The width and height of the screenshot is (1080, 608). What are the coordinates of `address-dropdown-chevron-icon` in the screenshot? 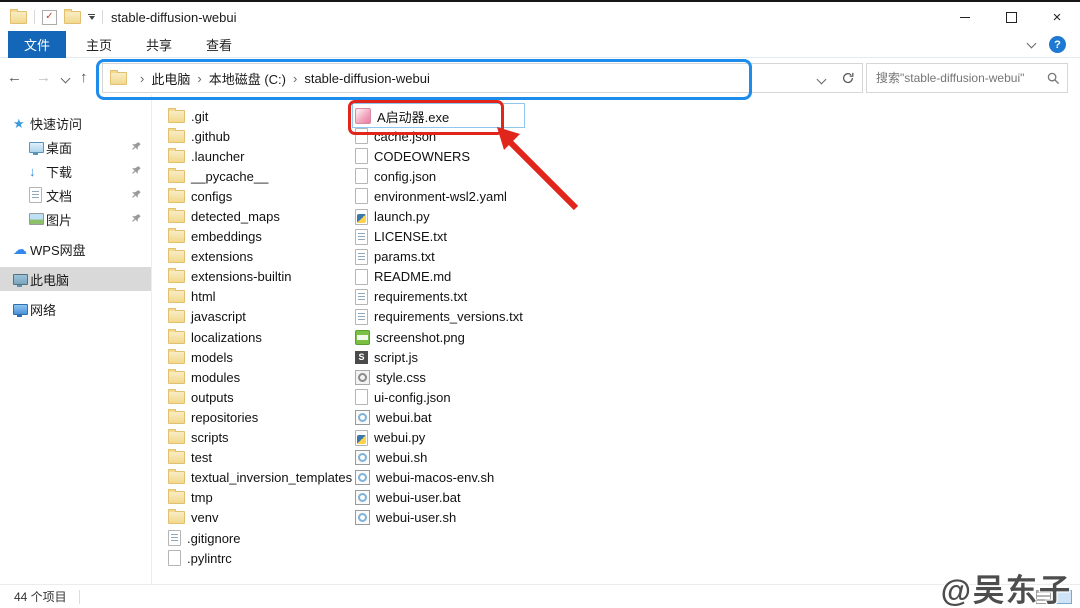 It's located at (825, 78).